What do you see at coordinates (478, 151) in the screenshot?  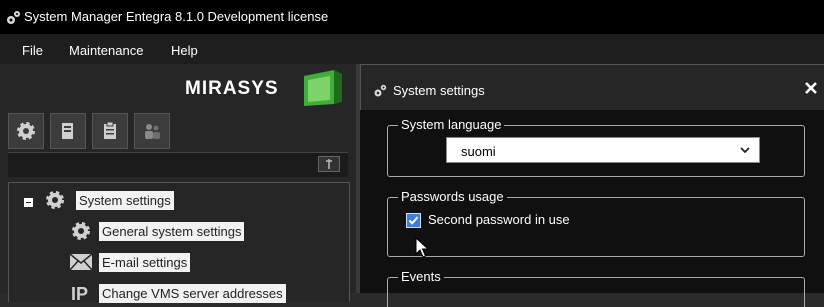 I see `language-selected-value: suomi` at bounding box center [478, 151].